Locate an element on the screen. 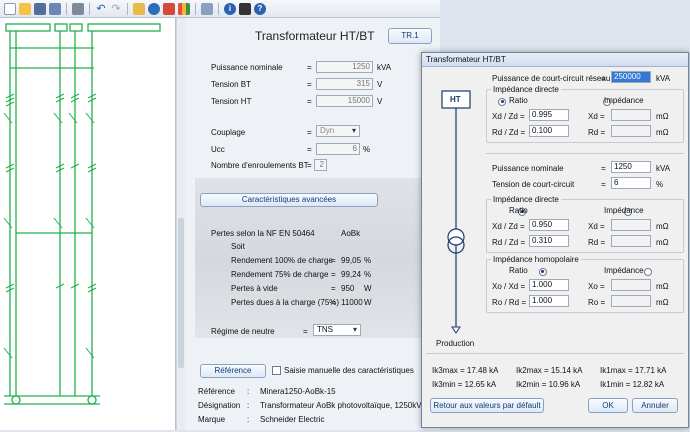  rd-label: Rd = is located at coordinates (597, 242).